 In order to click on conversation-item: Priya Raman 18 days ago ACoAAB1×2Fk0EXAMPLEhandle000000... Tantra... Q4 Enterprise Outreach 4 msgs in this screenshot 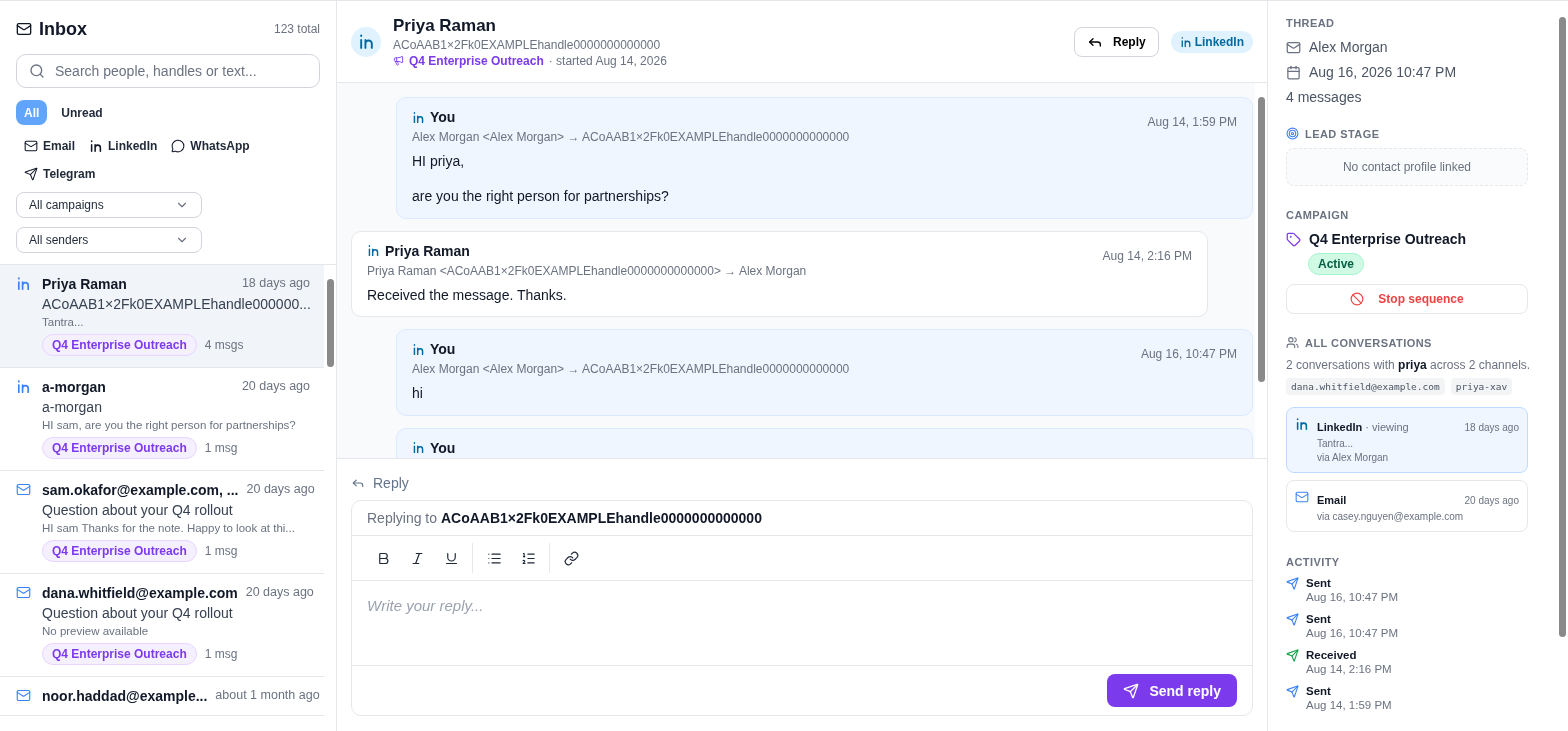, I will do `click(162, 316)`.